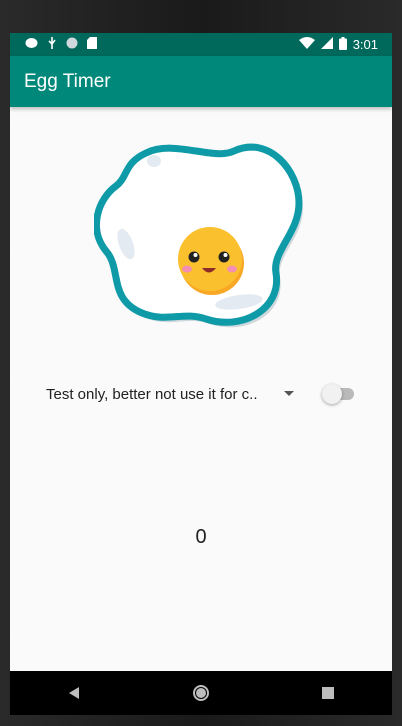 This screenshot has height=726, width=402. I want to click on egg-illustration, so click(201, 236).